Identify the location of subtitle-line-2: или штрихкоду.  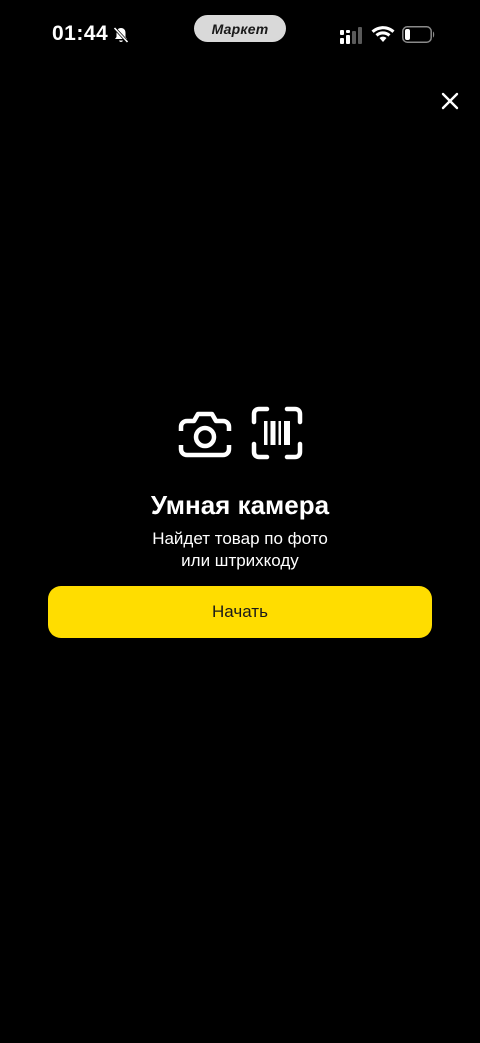
(240, 560).